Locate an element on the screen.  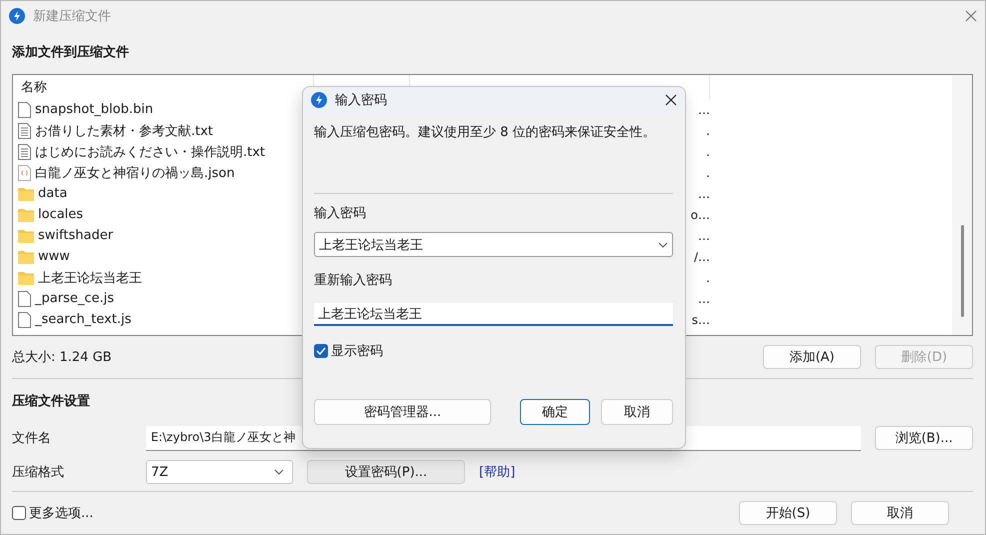
file-name: _search_text.js is located at coordinates (163, 320).